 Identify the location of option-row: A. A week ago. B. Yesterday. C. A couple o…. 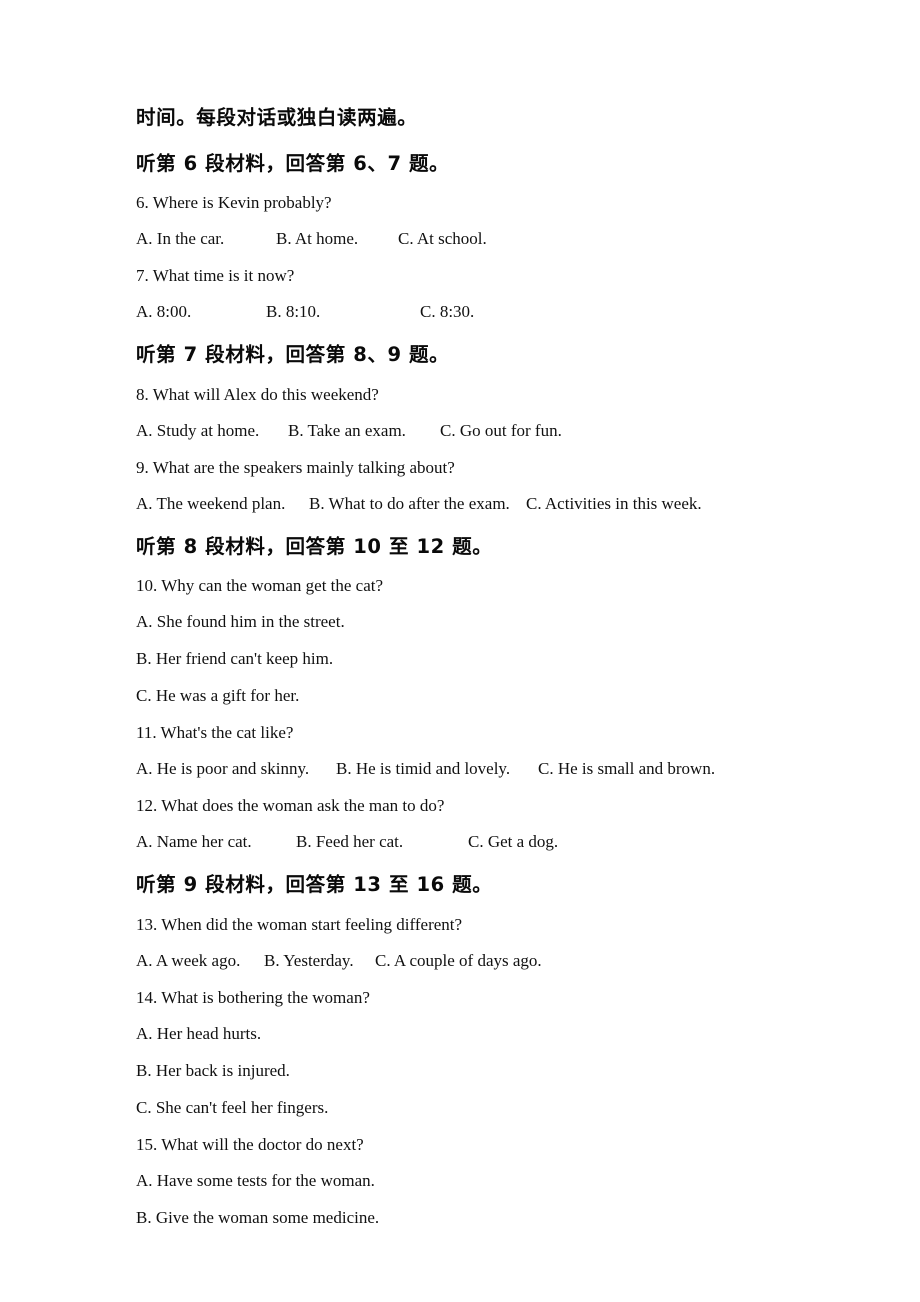
(498, 961).